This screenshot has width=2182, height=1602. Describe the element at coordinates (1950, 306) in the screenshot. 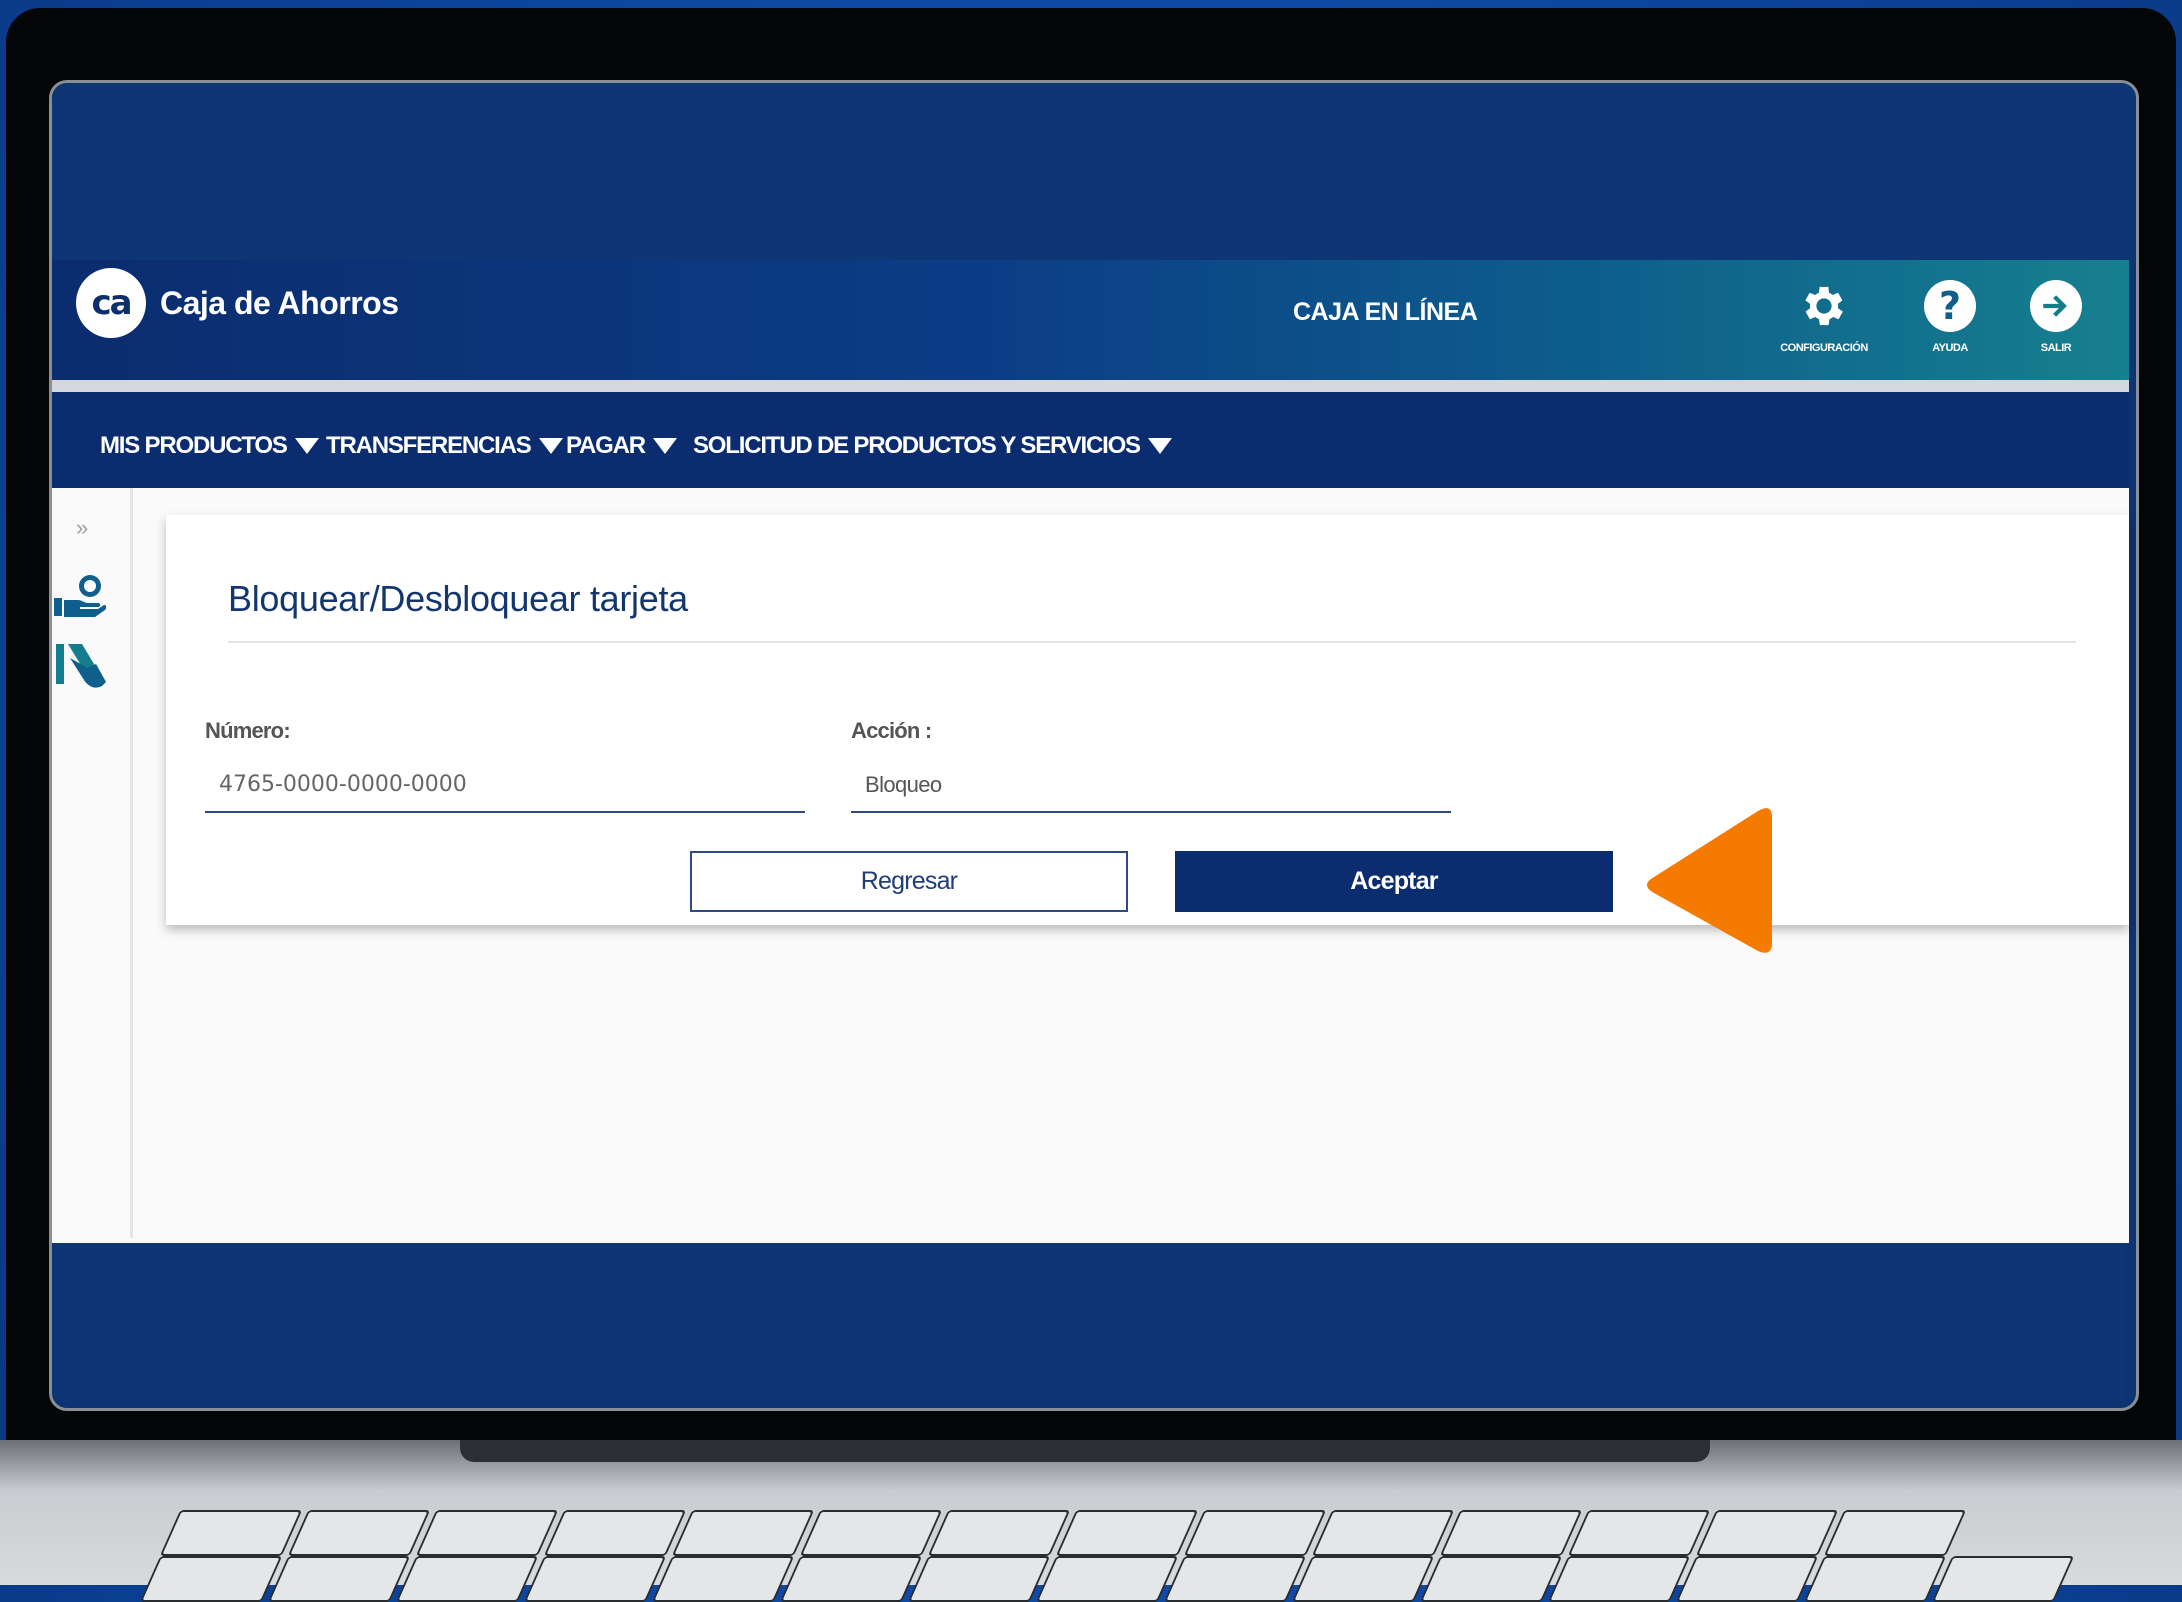

I see `help-icon: ?` at that location.